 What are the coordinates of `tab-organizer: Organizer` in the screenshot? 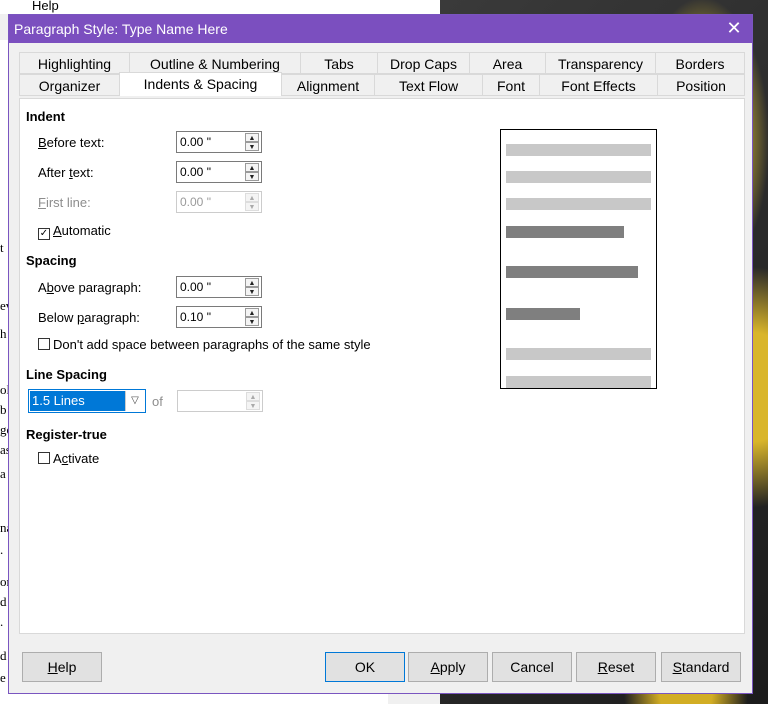 It's located at (69, 85).